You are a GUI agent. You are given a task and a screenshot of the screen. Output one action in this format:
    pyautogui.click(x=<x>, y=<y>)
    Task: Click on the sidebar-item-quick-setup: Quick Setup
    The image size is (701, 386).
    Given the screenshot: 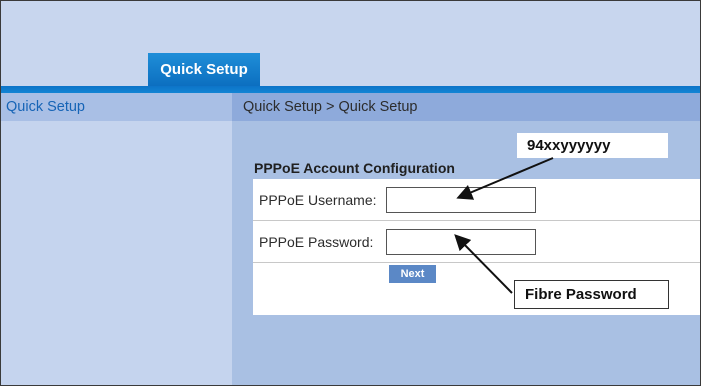 What is the action you would take?
    pyautogui.click(x=116, y=107)
    